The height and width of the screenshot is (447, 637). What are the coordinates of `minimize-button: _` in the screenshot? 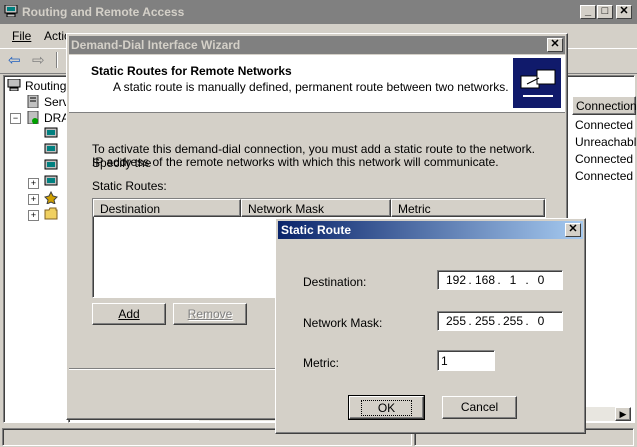 It's located at (588, 12).